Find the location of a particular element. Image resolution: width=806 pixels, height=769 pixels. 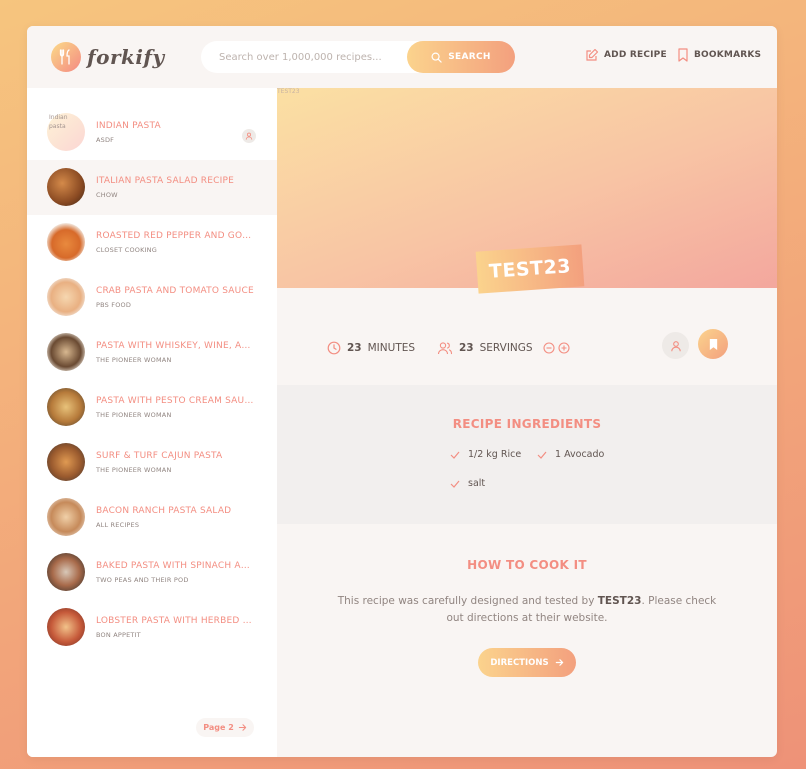

ingredient-text: 1/2 kg Rice is located at coordinates (495, 454).